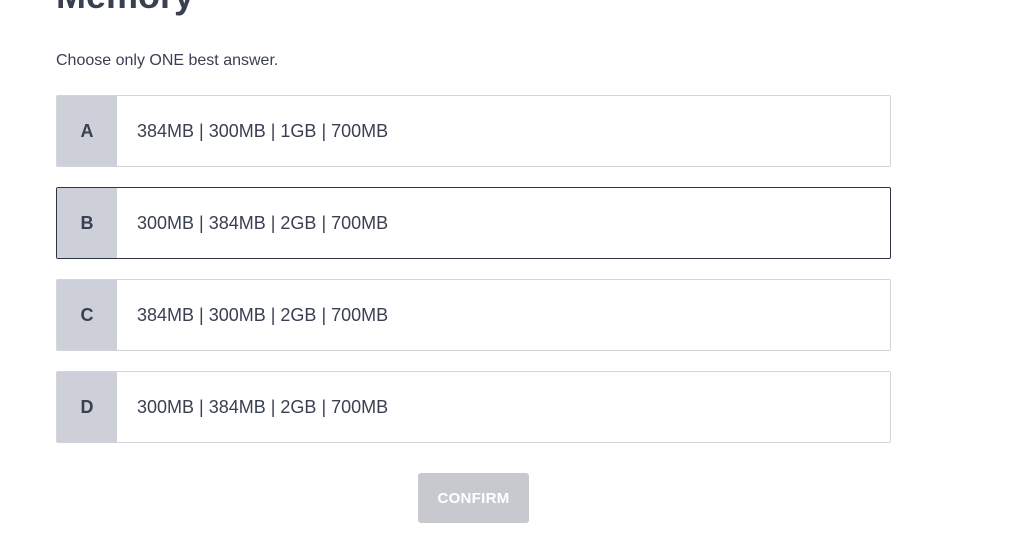 The height and width of the screenshot is (550, 1020). What do you see at coordinates (87, 223) in the screenshot?
I see `option-letter: B` at bounding box center [87, 223].